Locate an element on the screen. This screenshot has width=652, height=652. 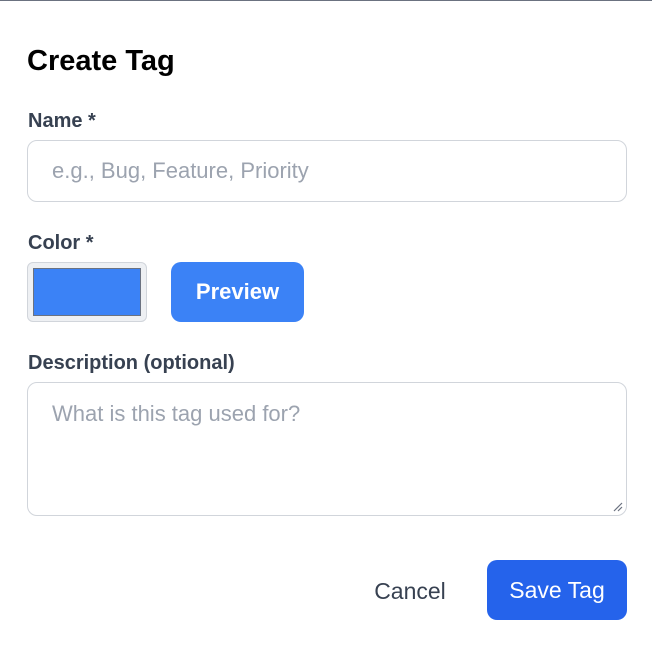
name-label: Name * is located at coordinates (62, 121).